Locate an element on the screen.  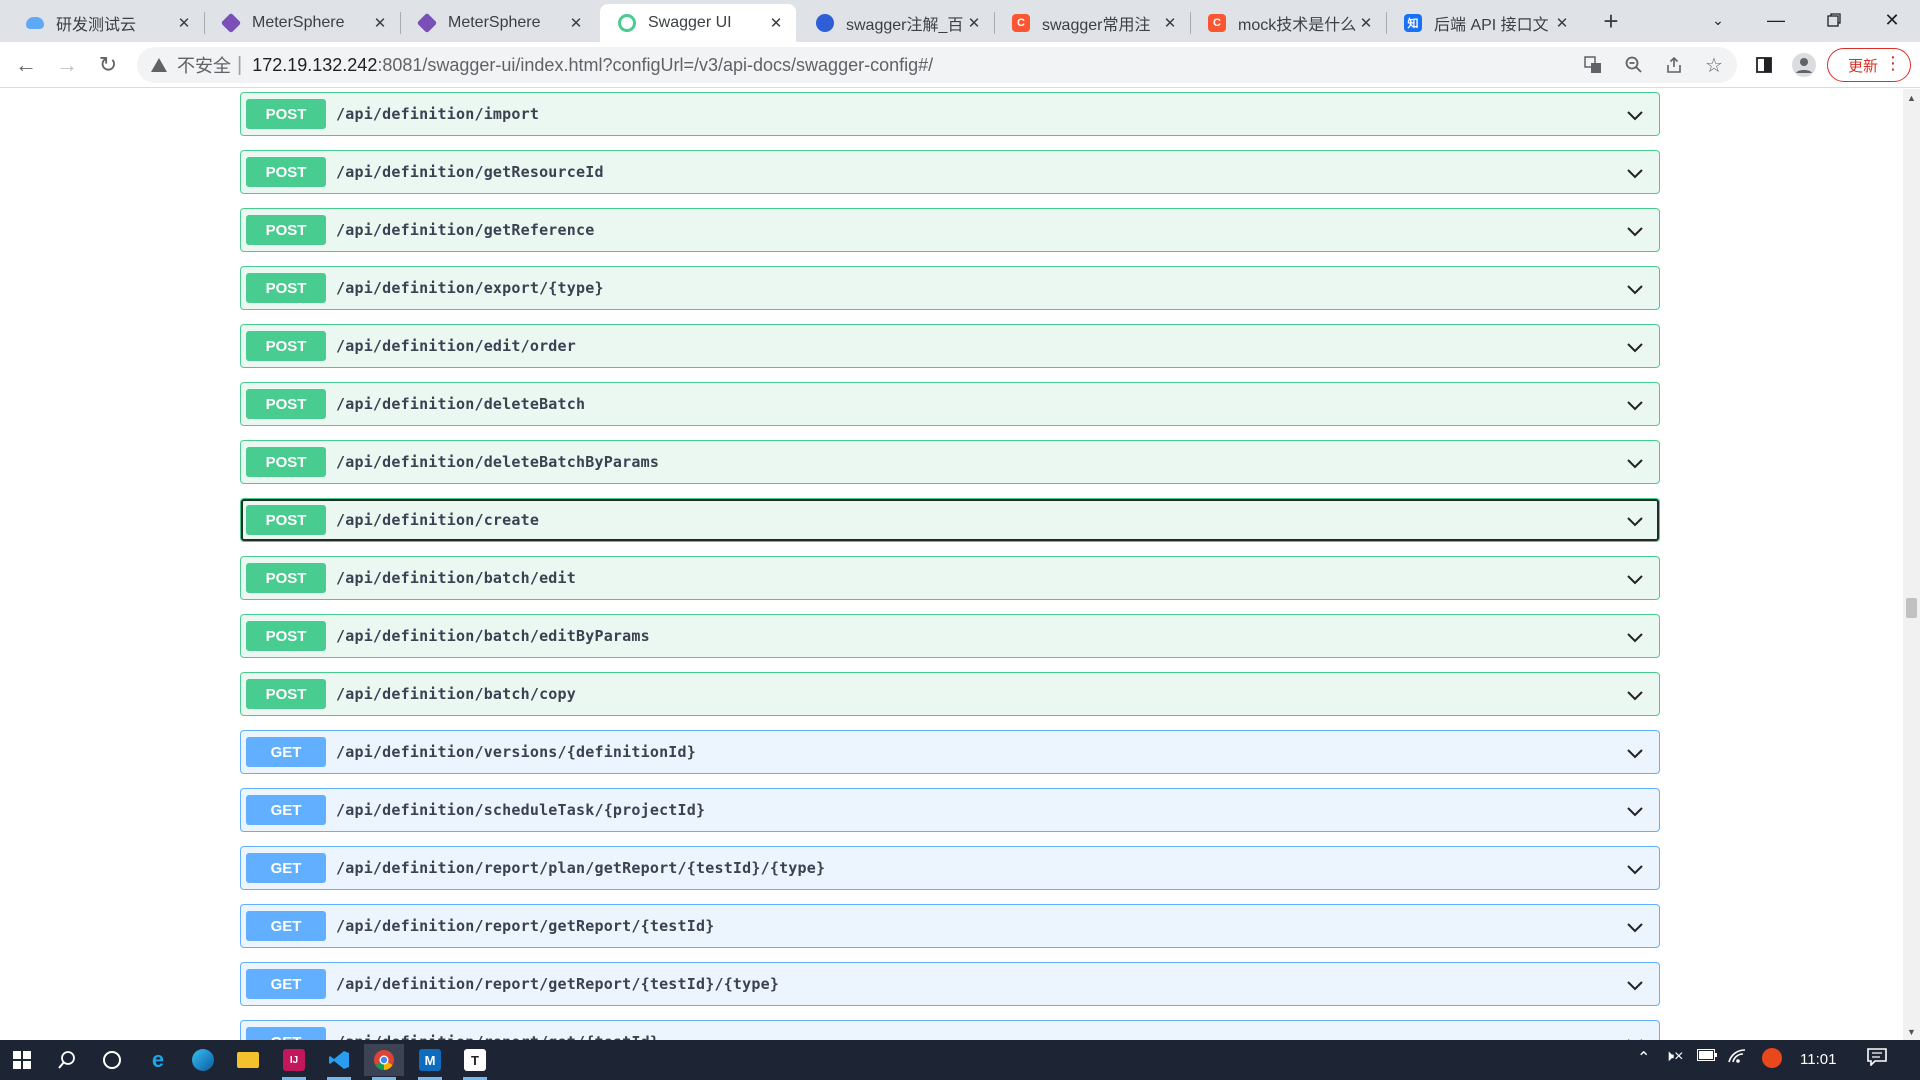
browser-tab: Cmock技术是什么 ✕ is located at coordinates (1288, 23).